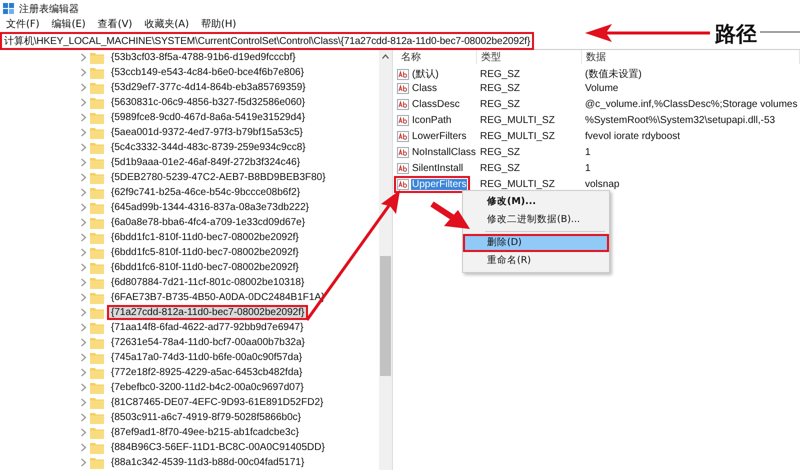 The height and width of the screenshot is (470, 800). I want to click on tree-item: {5DEB2780-5239-47C2-AEB7-B8BD9BEB3F80}, so click(218, 177).